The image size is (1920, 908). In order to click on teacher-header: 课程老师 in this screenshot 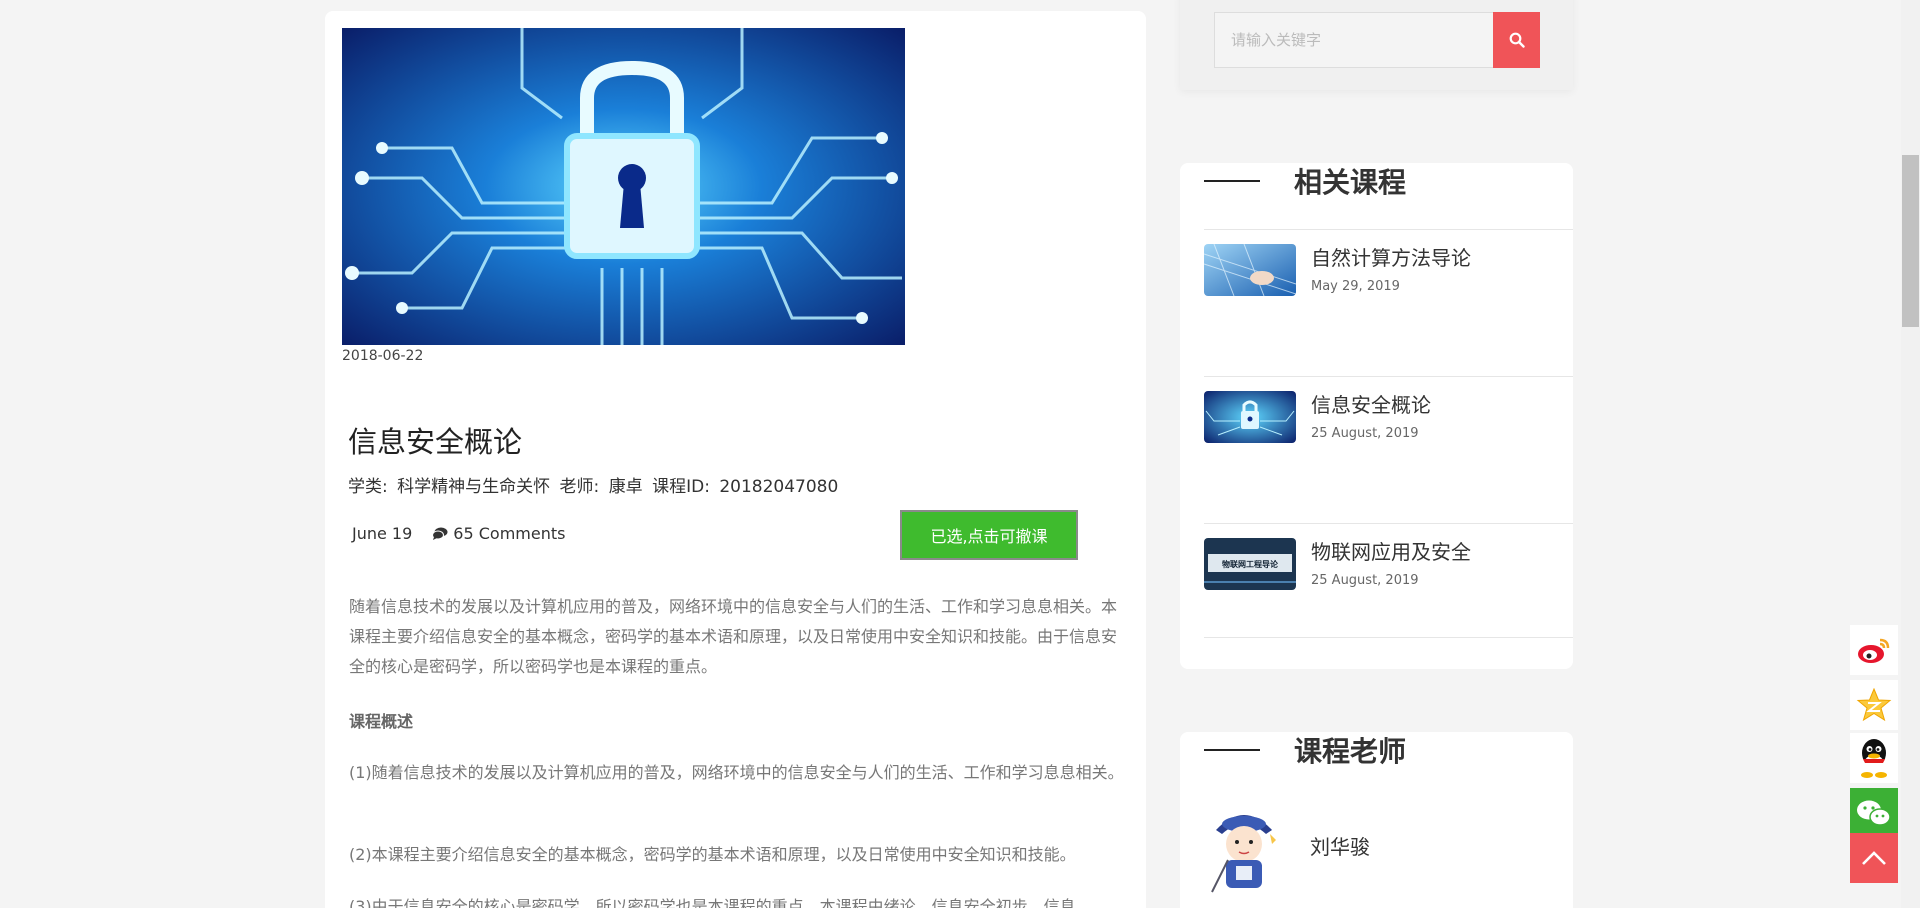, I will do `click(1305, 750)`.